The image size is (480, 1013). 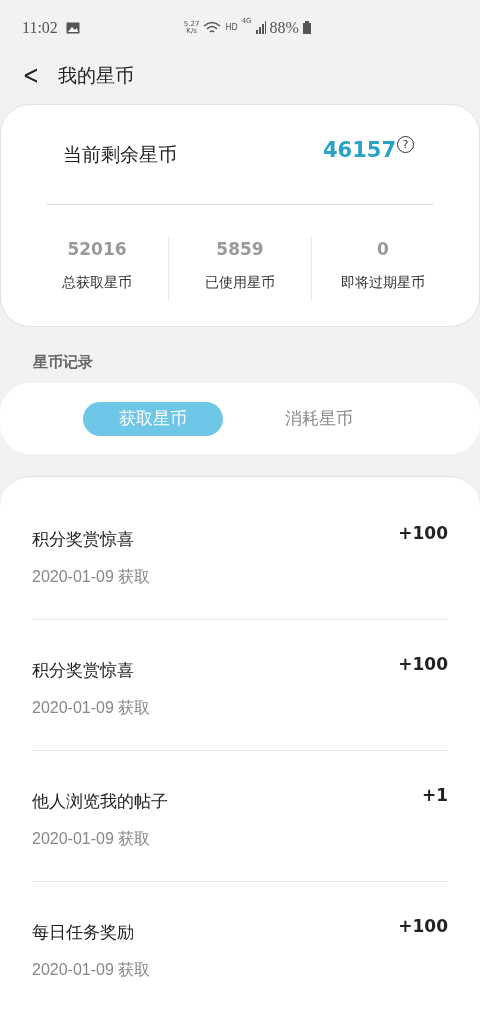 I want to click on page-title: 我的星币, so click(x=96, y=75).